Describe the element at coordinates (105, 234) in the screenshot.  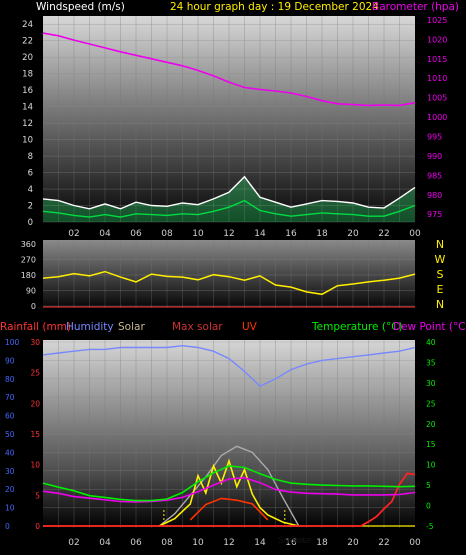
I see `hour-label-04: 04` at that location.